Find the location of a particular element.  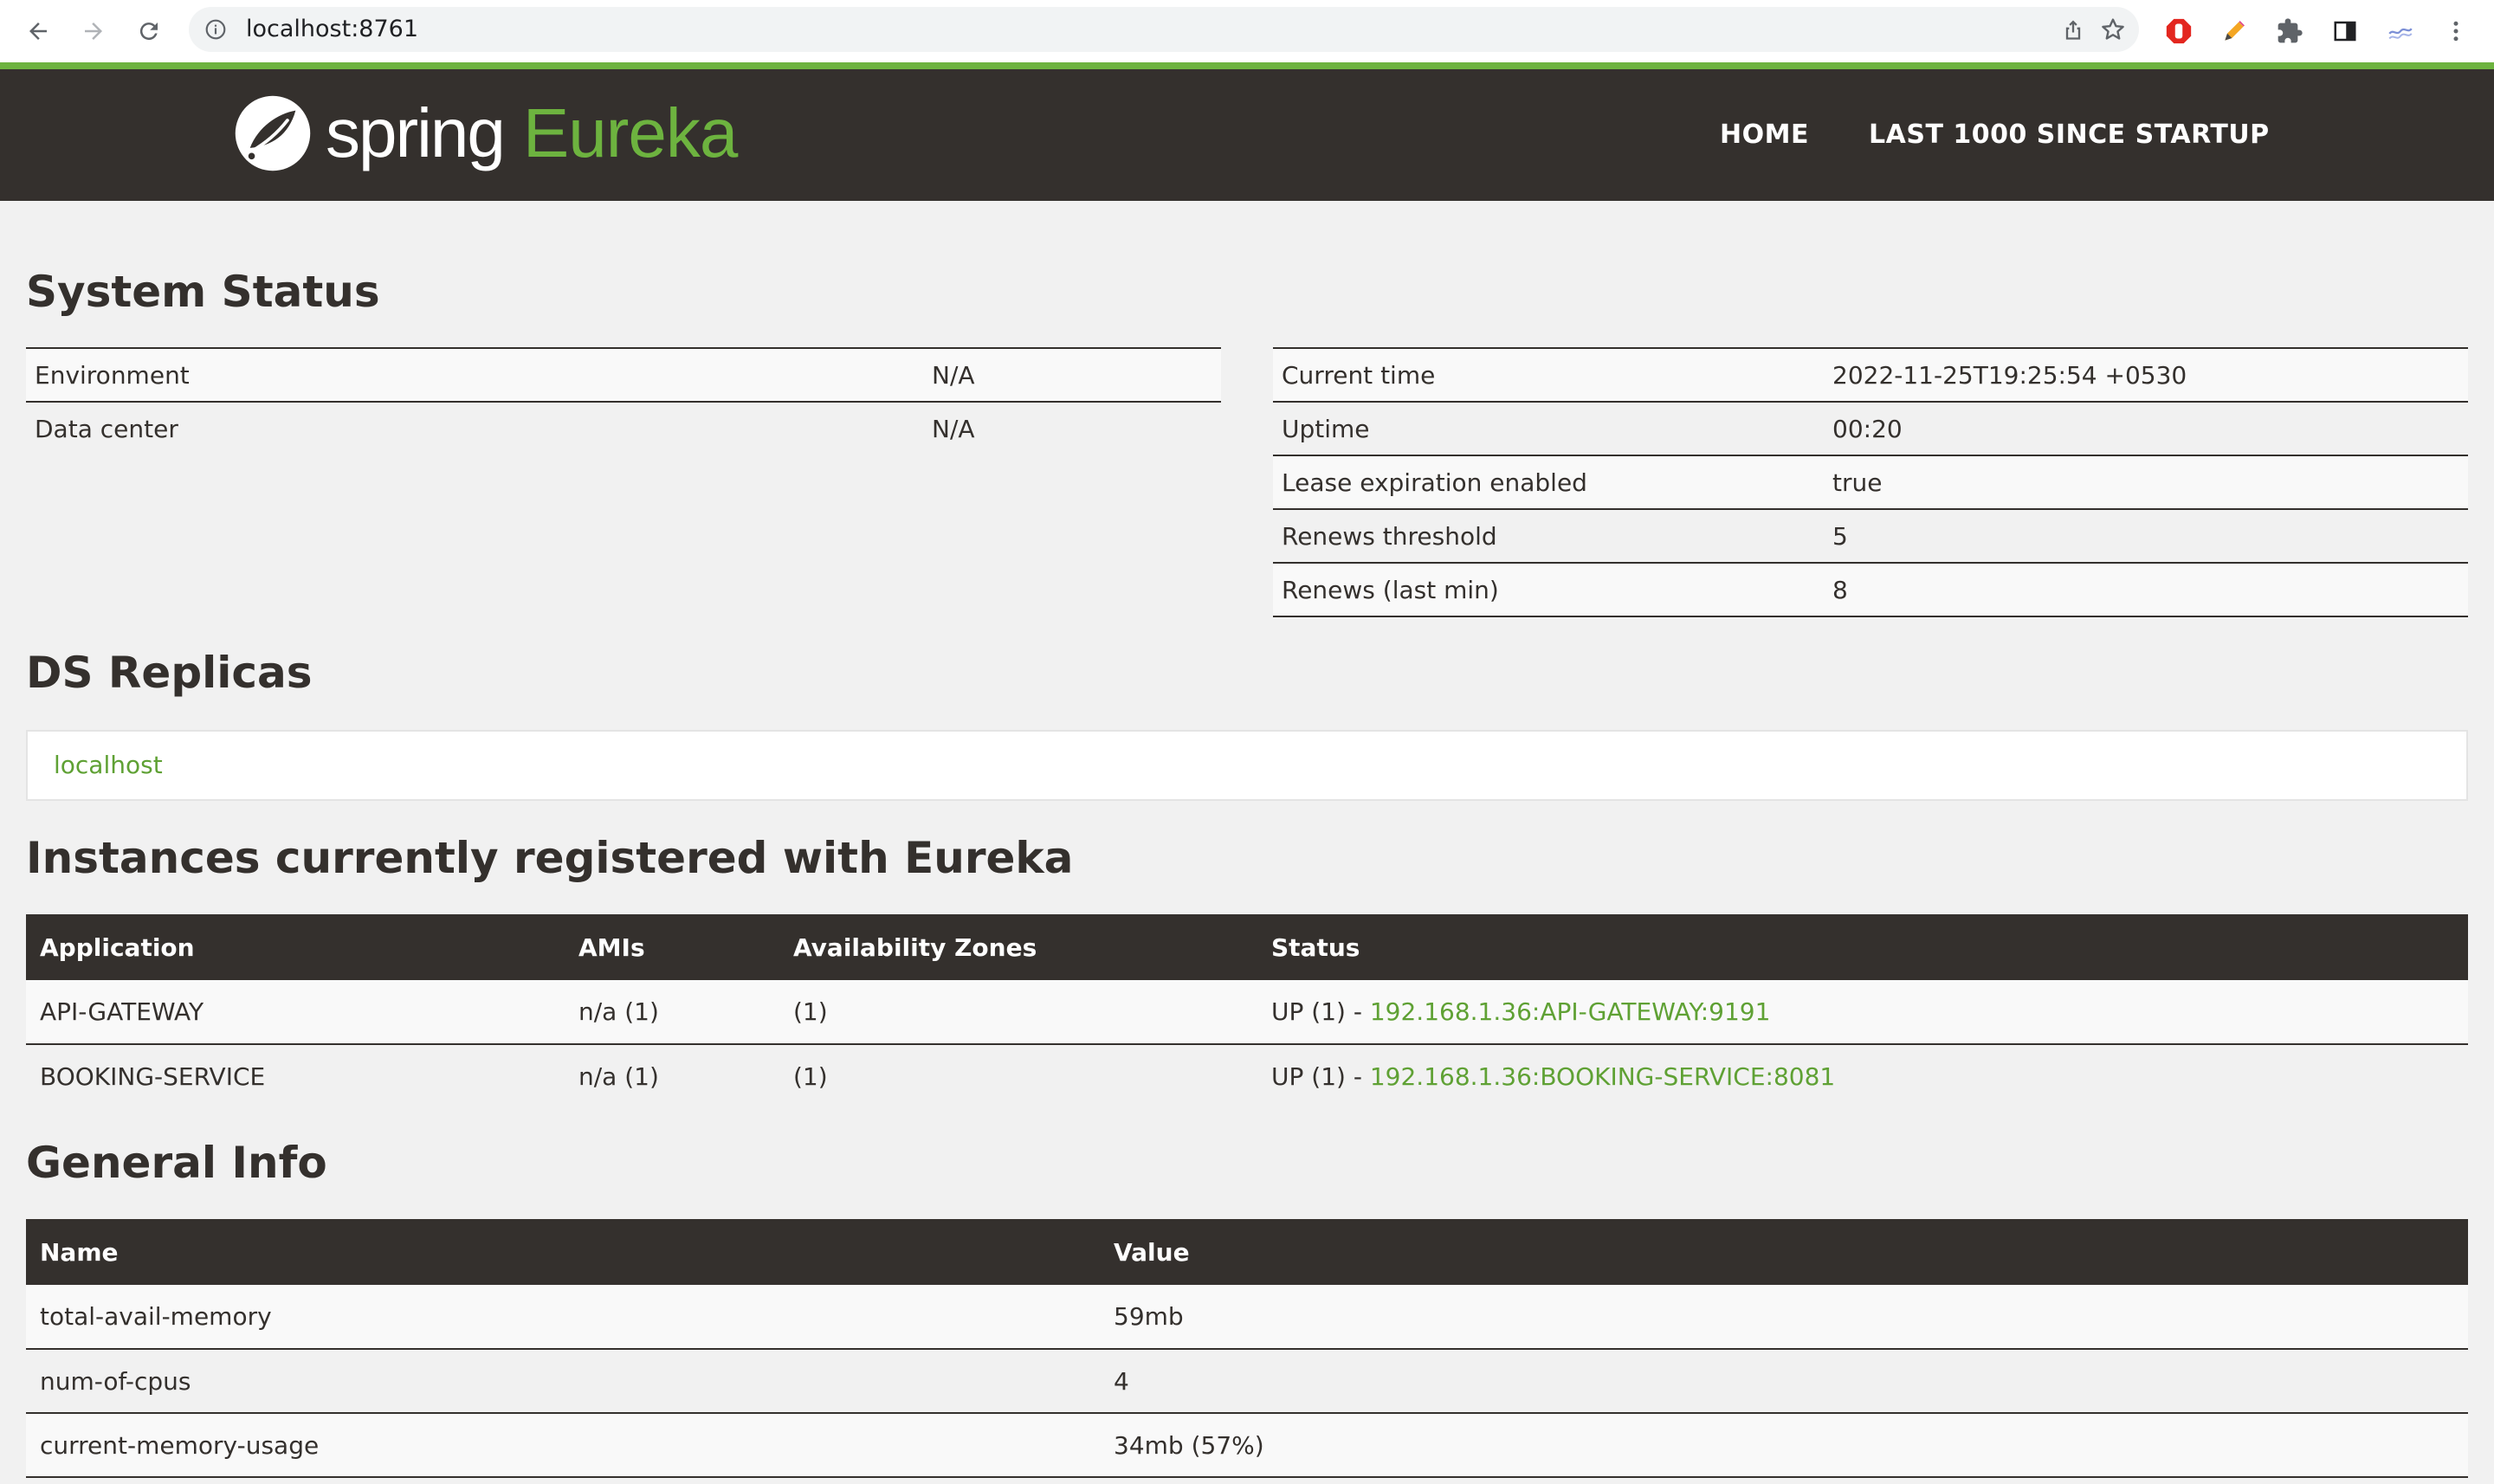

table-row: Renews (last min) 8 is located at coordinates (1870, 589).